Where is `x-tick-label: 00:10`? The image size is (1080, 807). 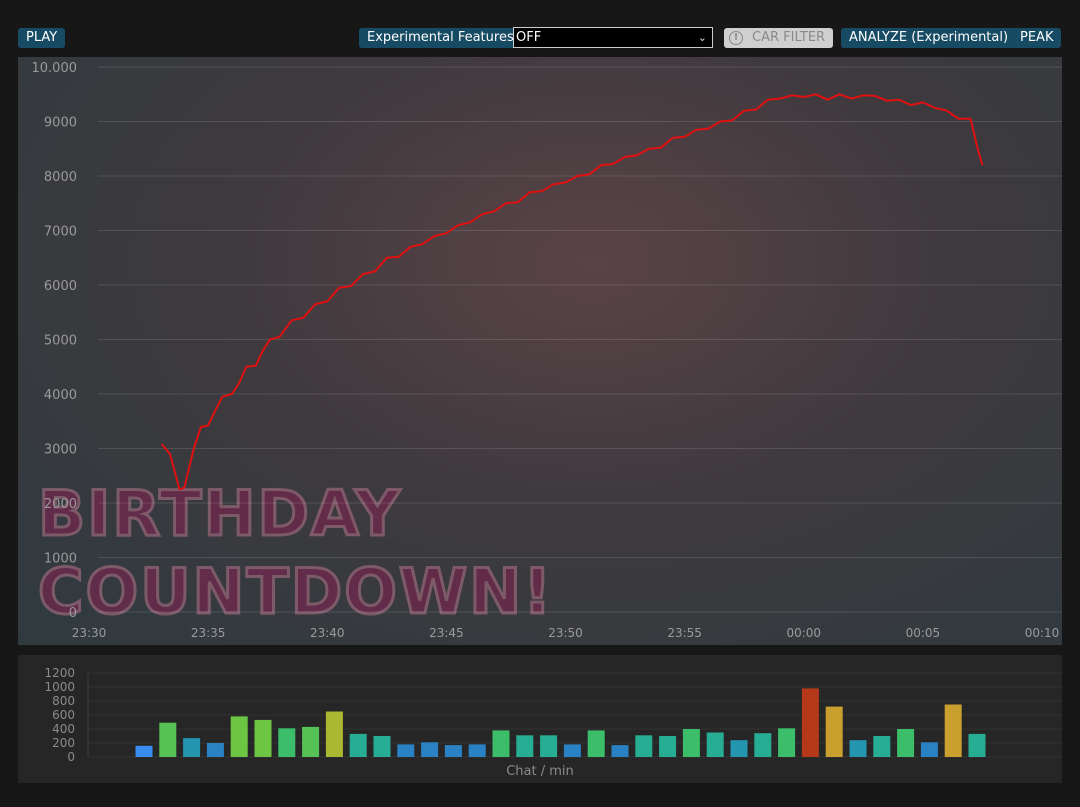 x-tick-label: 00:10 is located at coordinates (1042, 633).